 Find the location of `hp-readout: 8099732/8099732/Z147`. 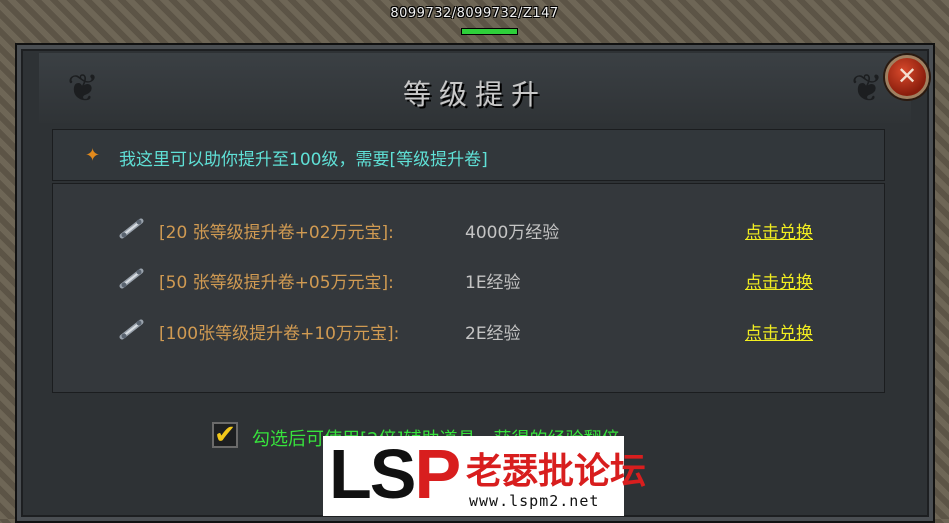

hp-readout: 8099732/8099732/Z147 is located at coordinates (474, 13).